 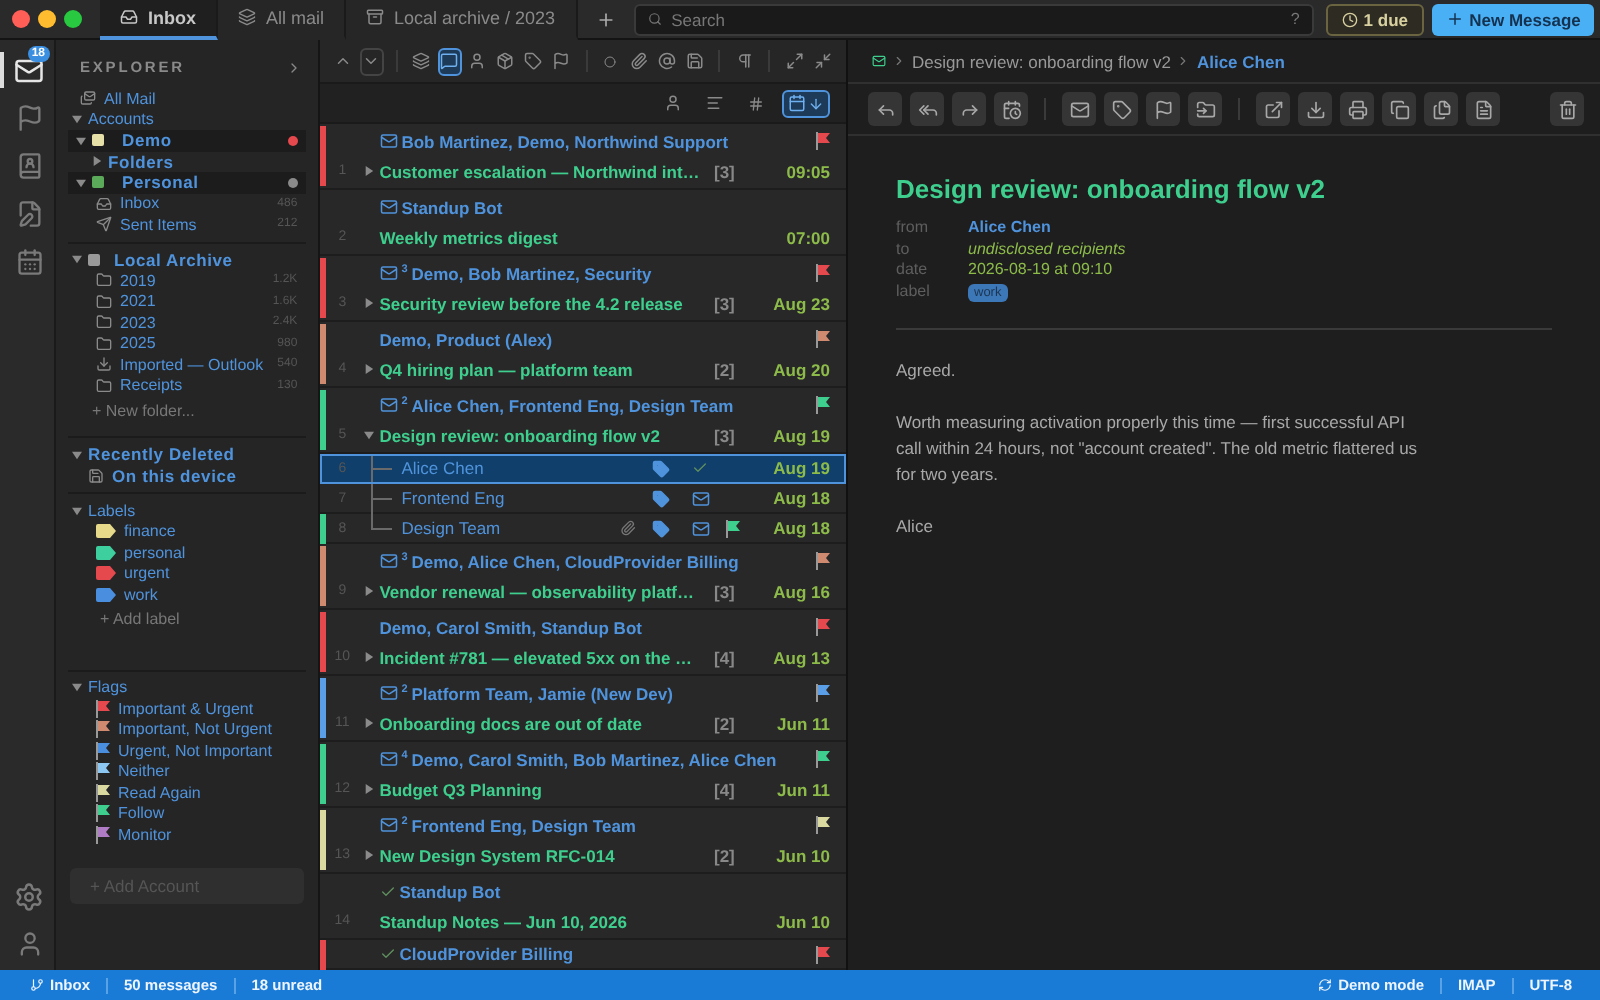 I want to click on delete-button, so click(x=1567, y=109).